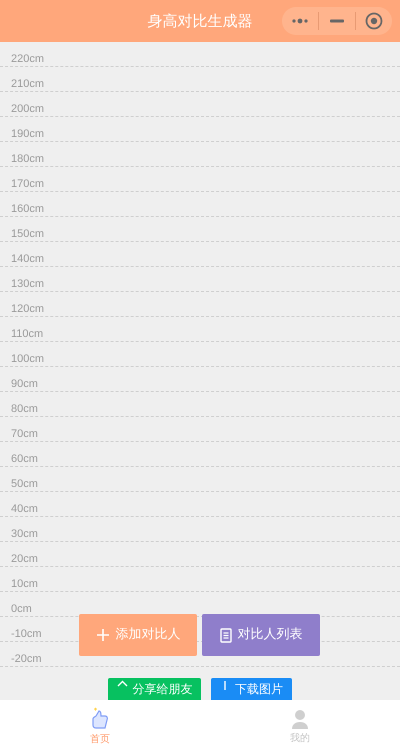 The image size is (400, 753). What do you see at coordinates (27, 309) in the screenshot?
I see `height-mark: 120cm` at bounding box center [27, 309].